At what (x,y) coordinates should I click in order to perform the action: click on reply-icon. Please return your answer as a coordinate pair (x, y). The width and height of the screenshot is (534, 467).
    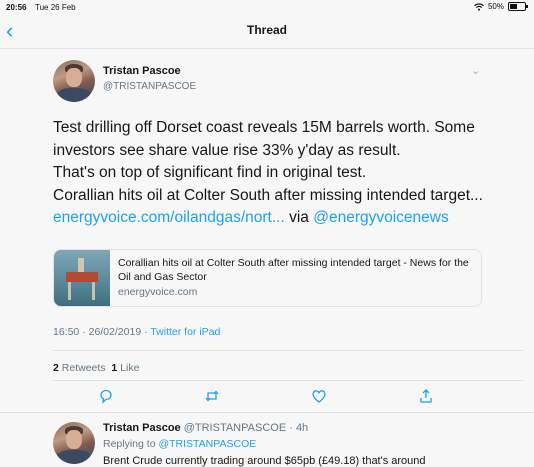
    Looking at the image, I should click on (108, 398).